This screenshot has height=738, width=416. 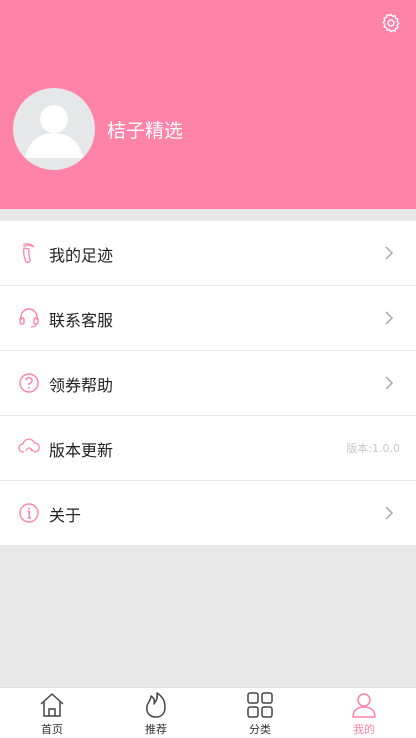 What do you see at coordinates (156, 705) in the screenshot?
I see `flame-icon` at bounding box center [156, 705].